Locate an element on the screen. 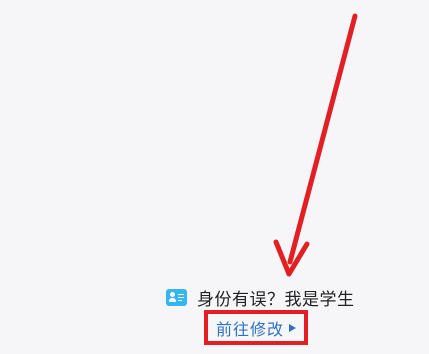  annotation-arrow-head is located at coordinates (291, 258).